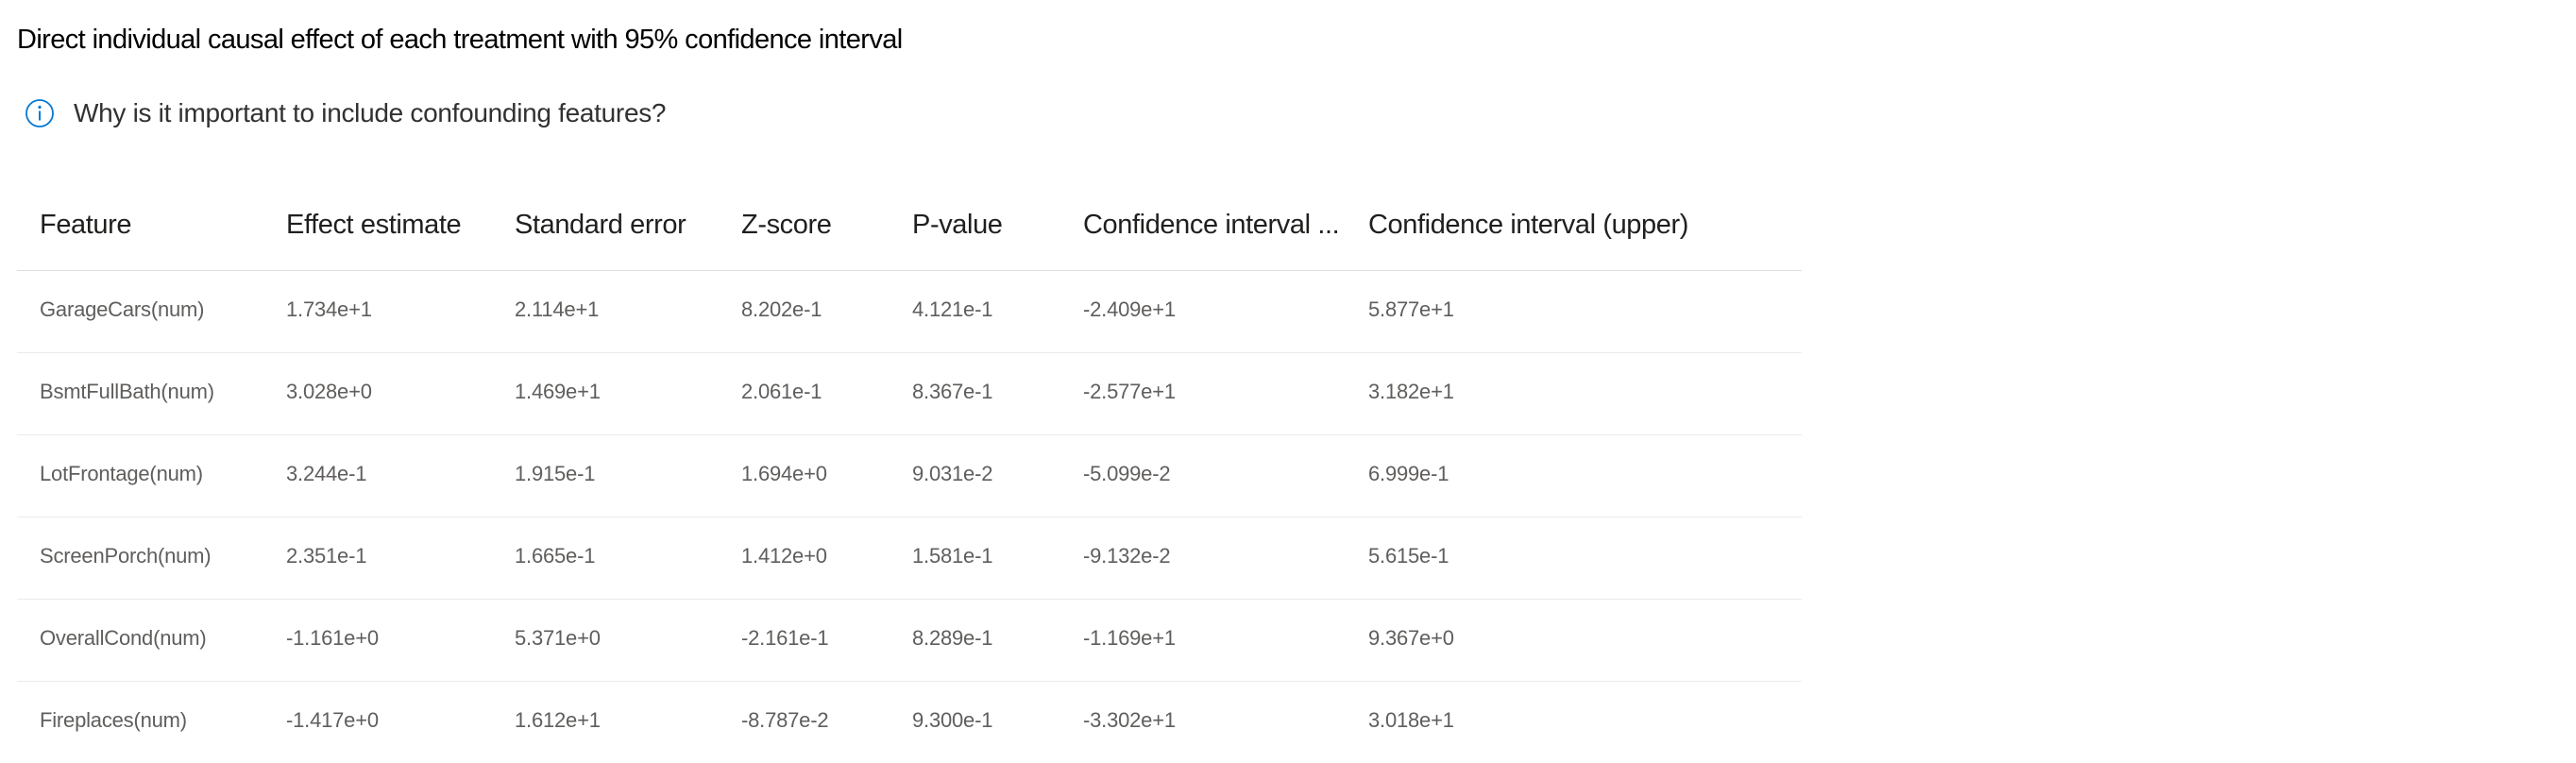  I want to click on cell-effect-estimate: 2.351e-1, so click(326, 556).